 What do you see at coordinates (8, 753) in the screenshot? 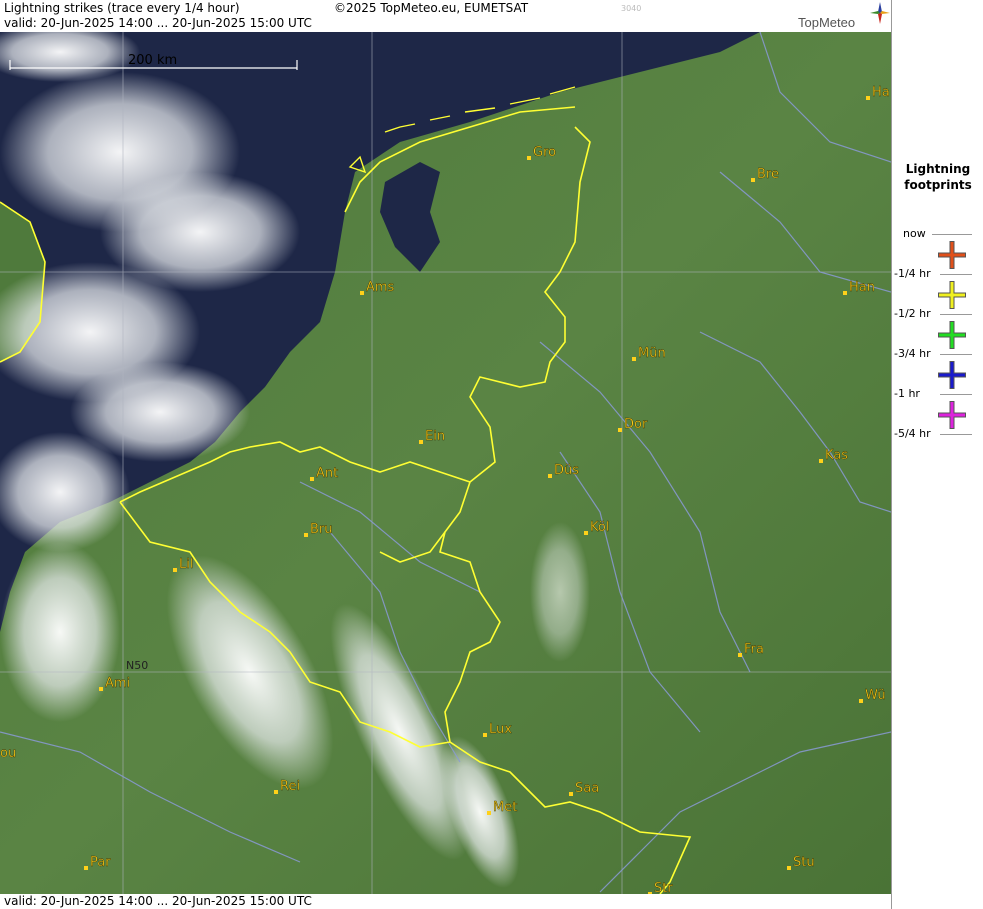
I see `city-label: ou` at bounding box center [8, 753].